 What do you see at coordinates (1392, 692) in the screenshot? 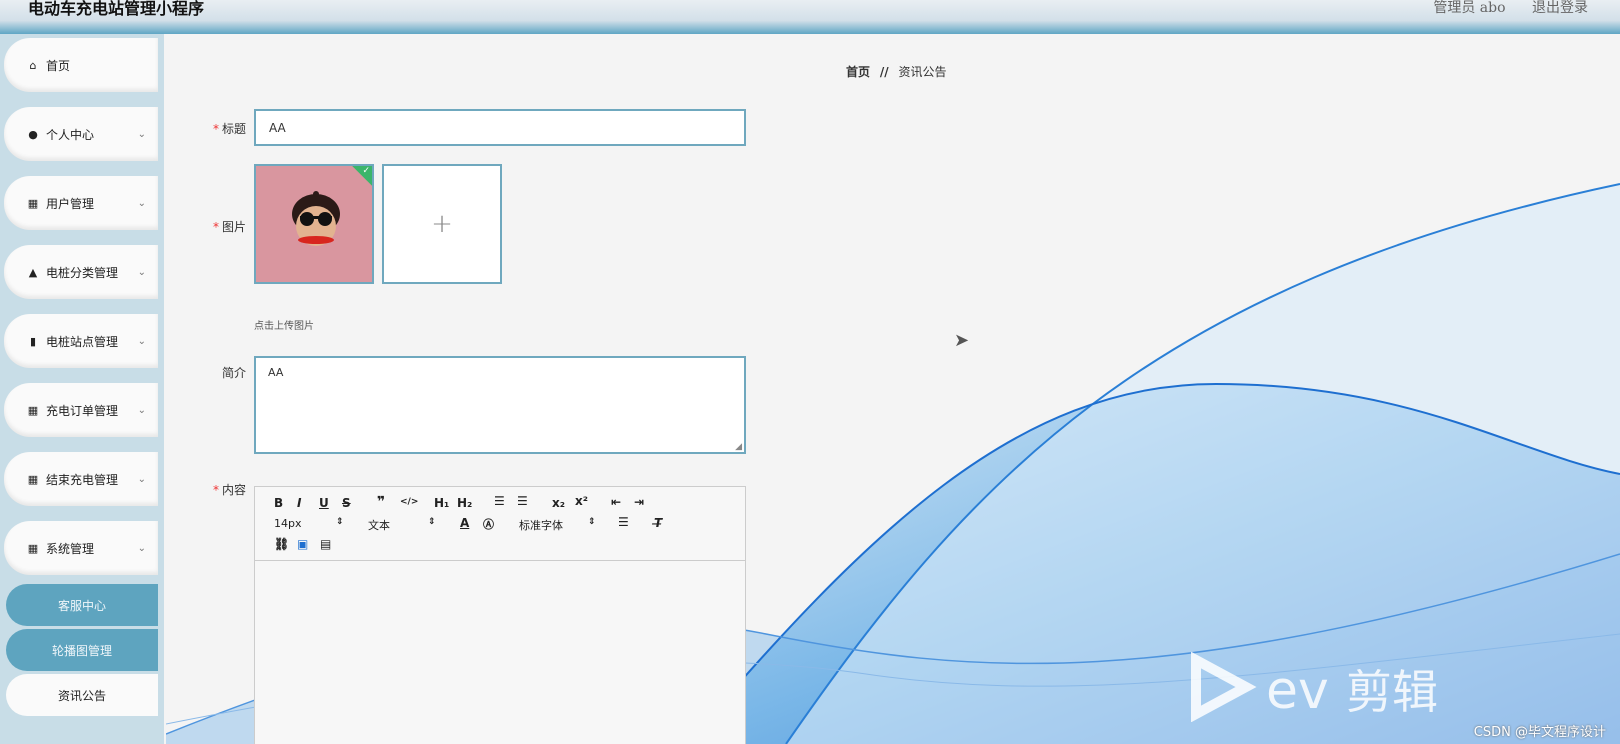
I see `svg-text: 剪辑` at bounding box center [1392, 692].